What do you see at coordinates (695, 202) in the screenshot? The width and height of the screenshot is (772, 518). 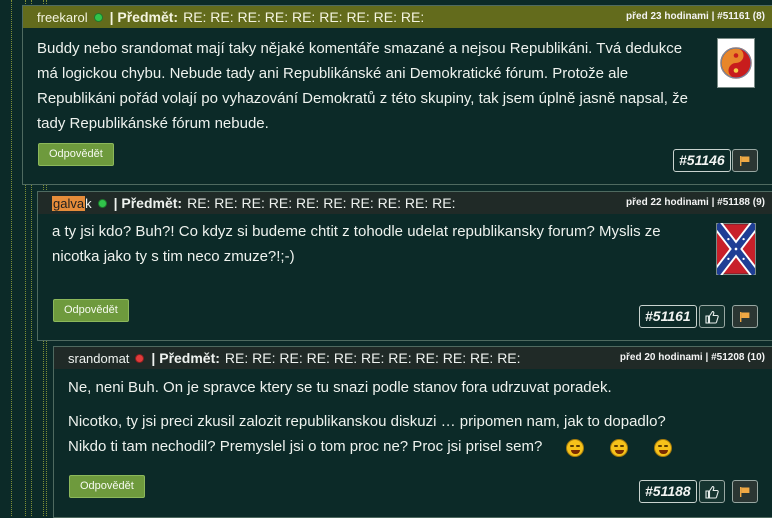 I see `post-meta: před 22 hodinami | #51188 (9)` at bounding box center [695, 202].